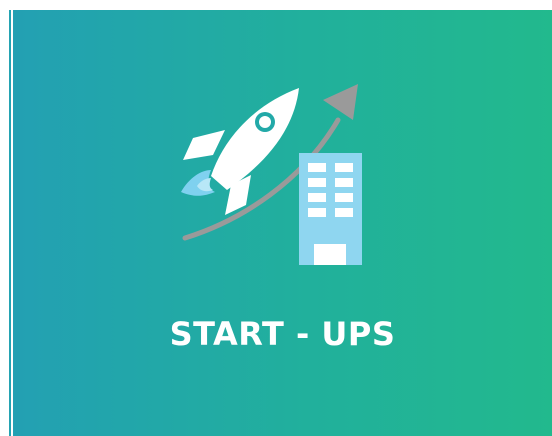  Describe the element at coordinates (330, 209) in the screenshot. I see `building-icon` at that location.